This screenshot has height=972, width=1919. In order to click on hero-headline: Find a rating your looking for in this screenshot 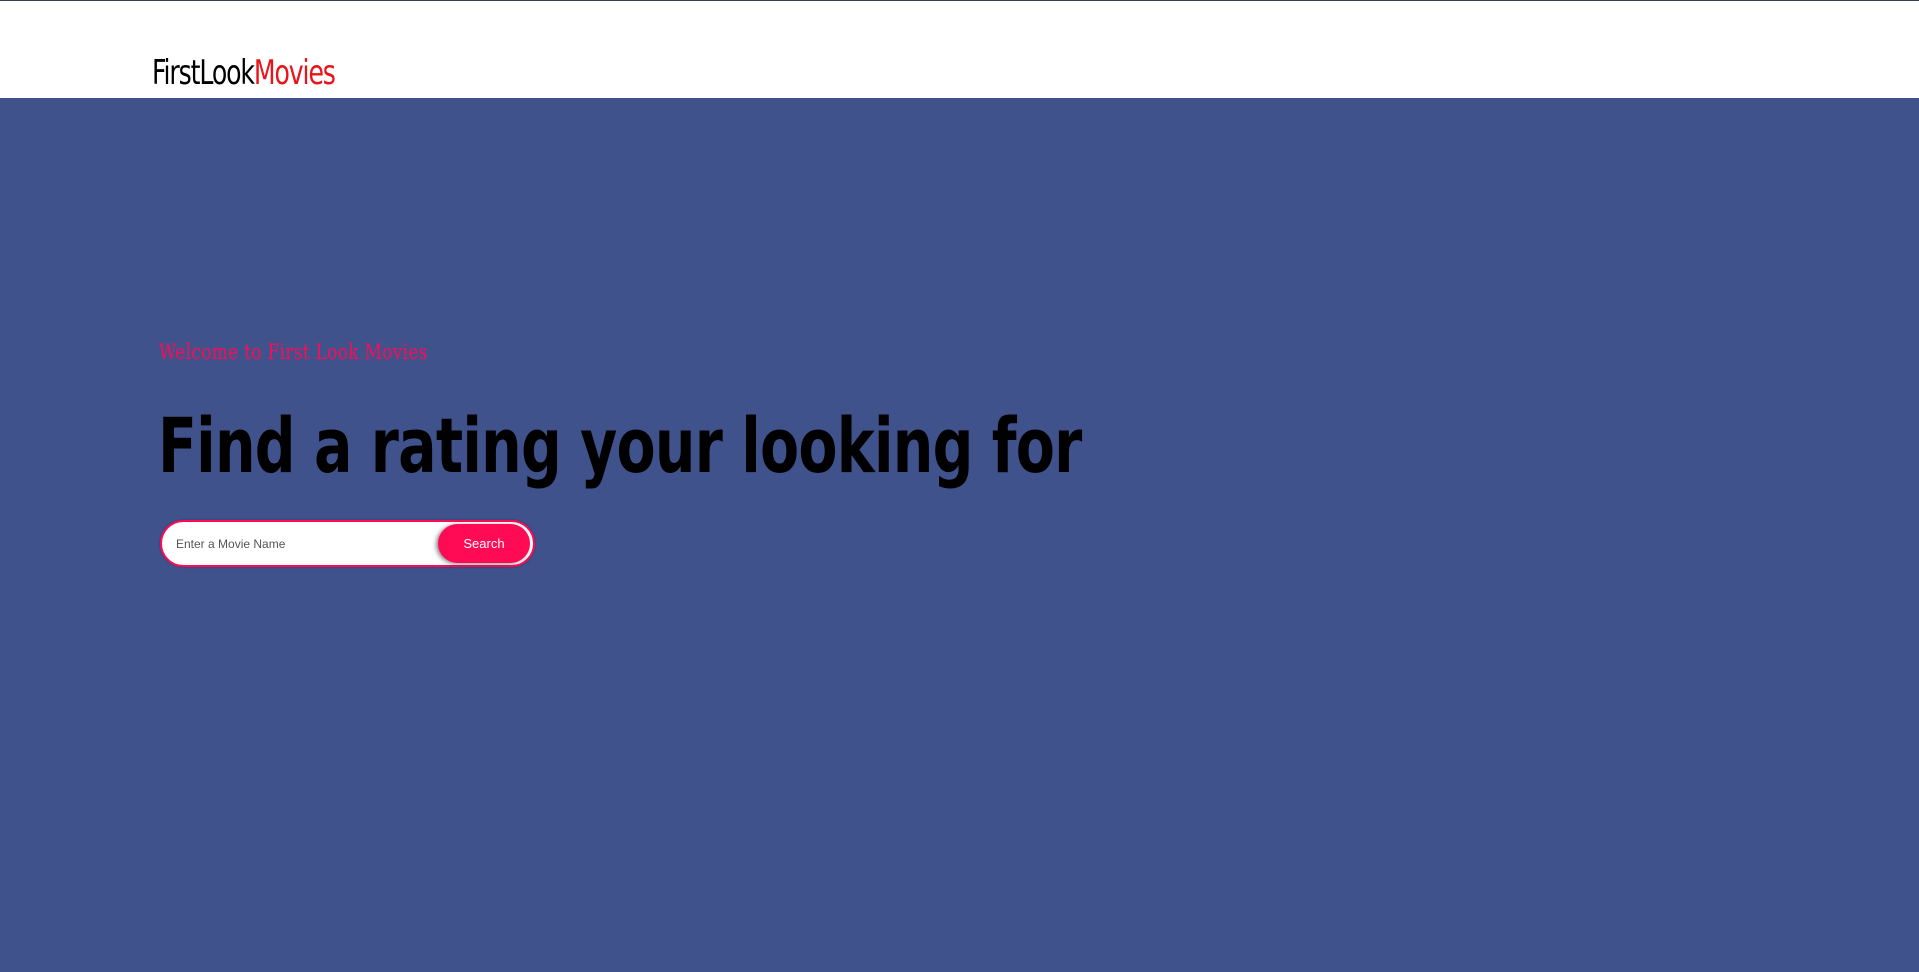, I will do `click(620, 445)`.